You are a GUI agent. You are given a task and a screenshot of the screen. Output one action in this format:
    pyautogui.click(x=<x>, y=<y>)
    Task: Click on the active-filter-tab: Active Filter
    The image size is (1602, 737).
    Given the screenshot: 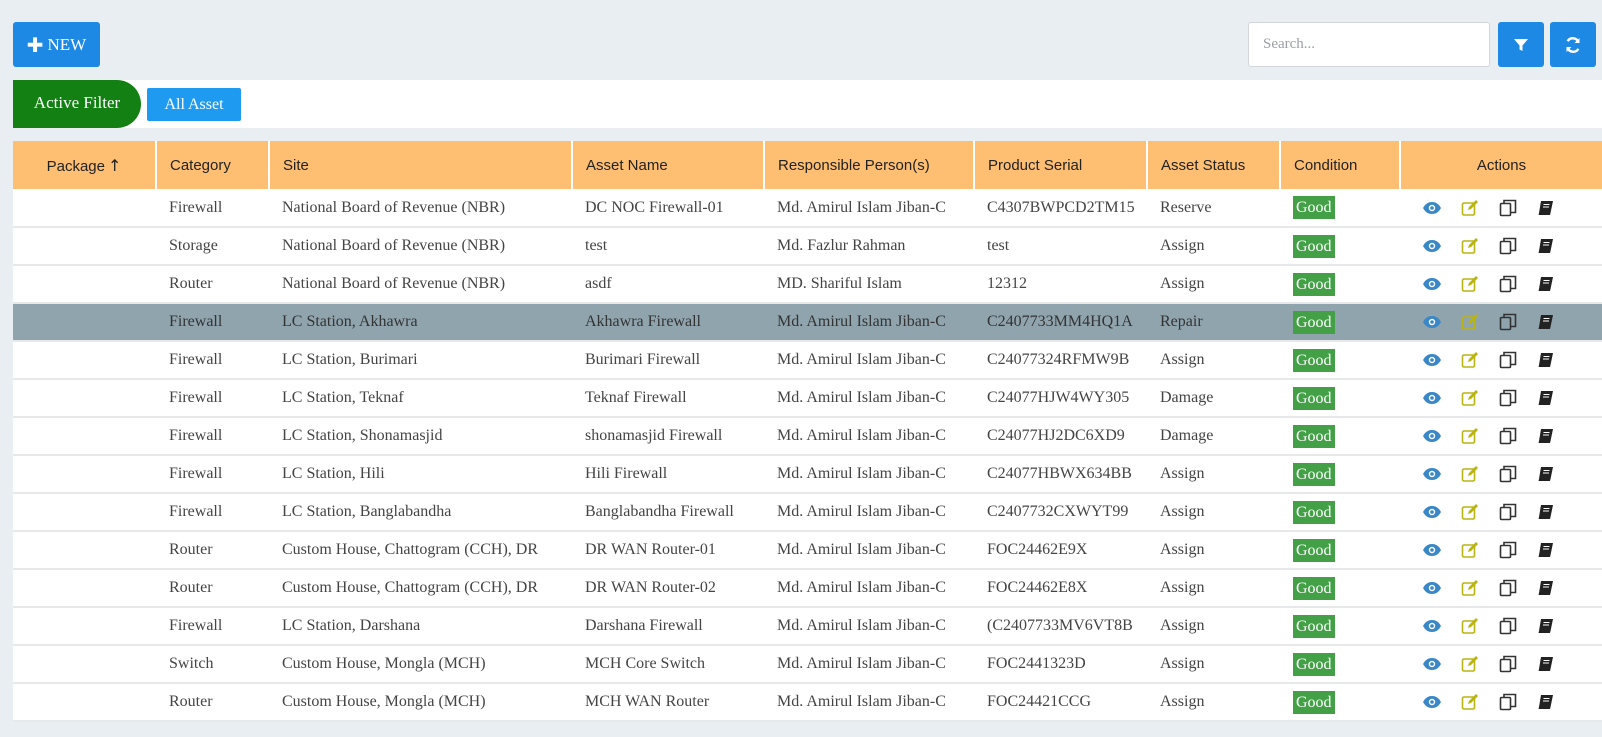 What is the action you would take?
    pyautogui.click(x=77, y=104)
    